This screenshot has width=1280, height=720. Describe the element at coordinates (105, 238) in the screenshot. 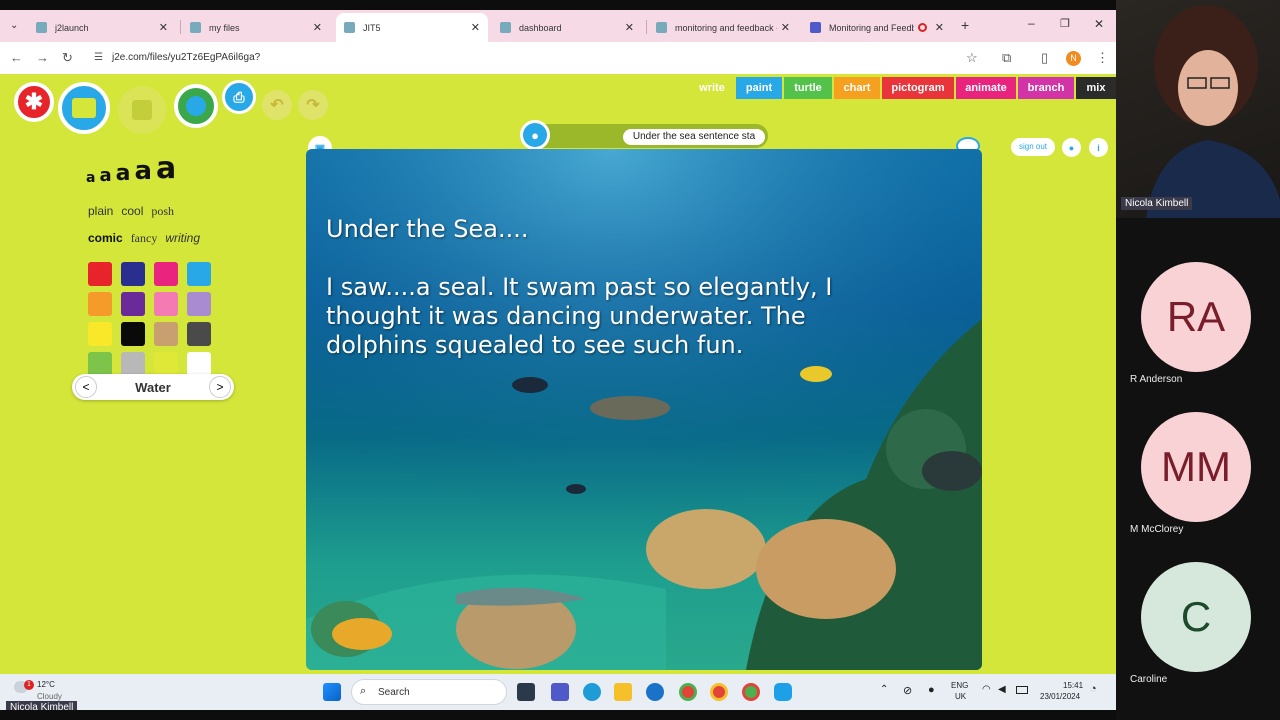

I see `font-comic: comic` at that location.